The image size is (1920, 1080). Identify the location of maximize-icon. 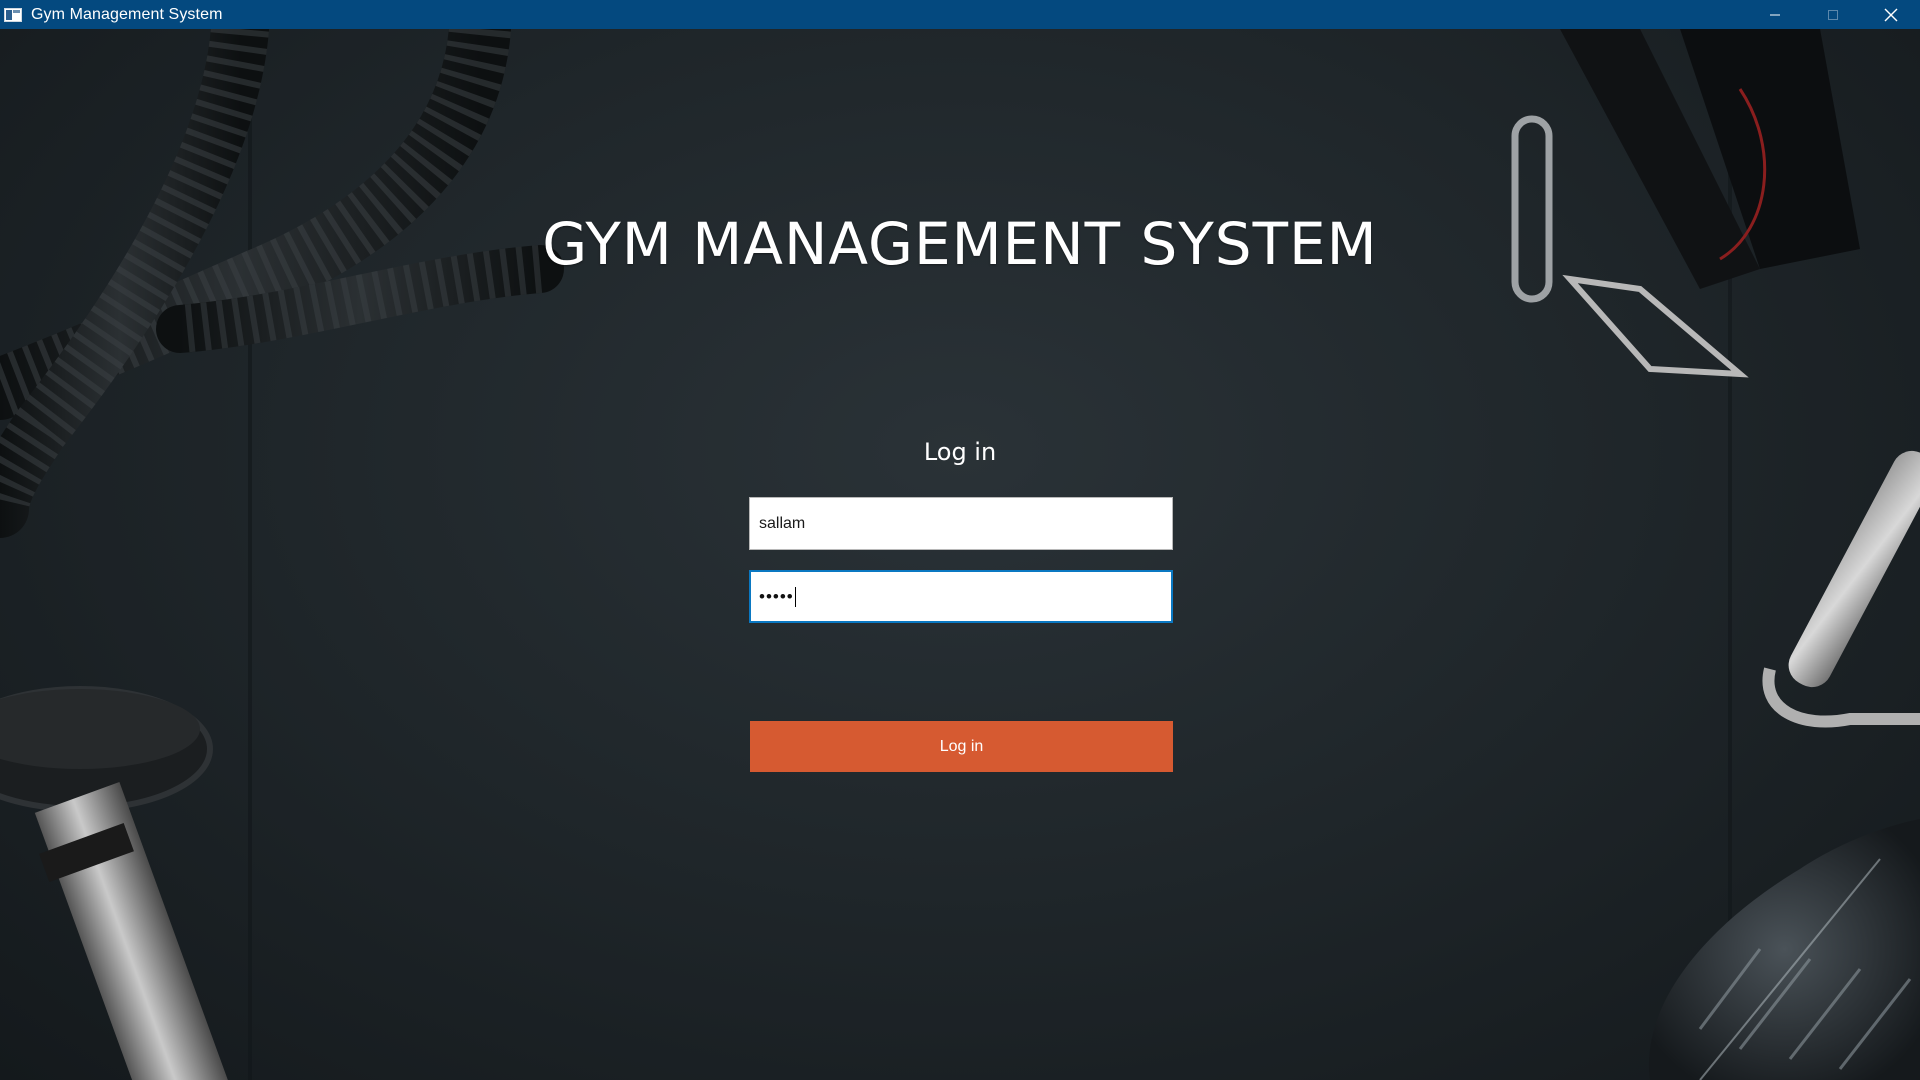
(1833, 14).